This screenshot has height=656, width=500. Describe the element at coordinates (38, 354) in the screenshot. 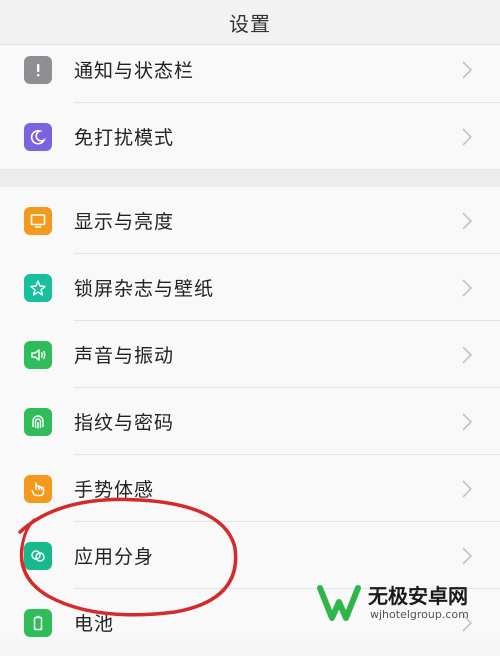

I see `speaker-icon` at that location.